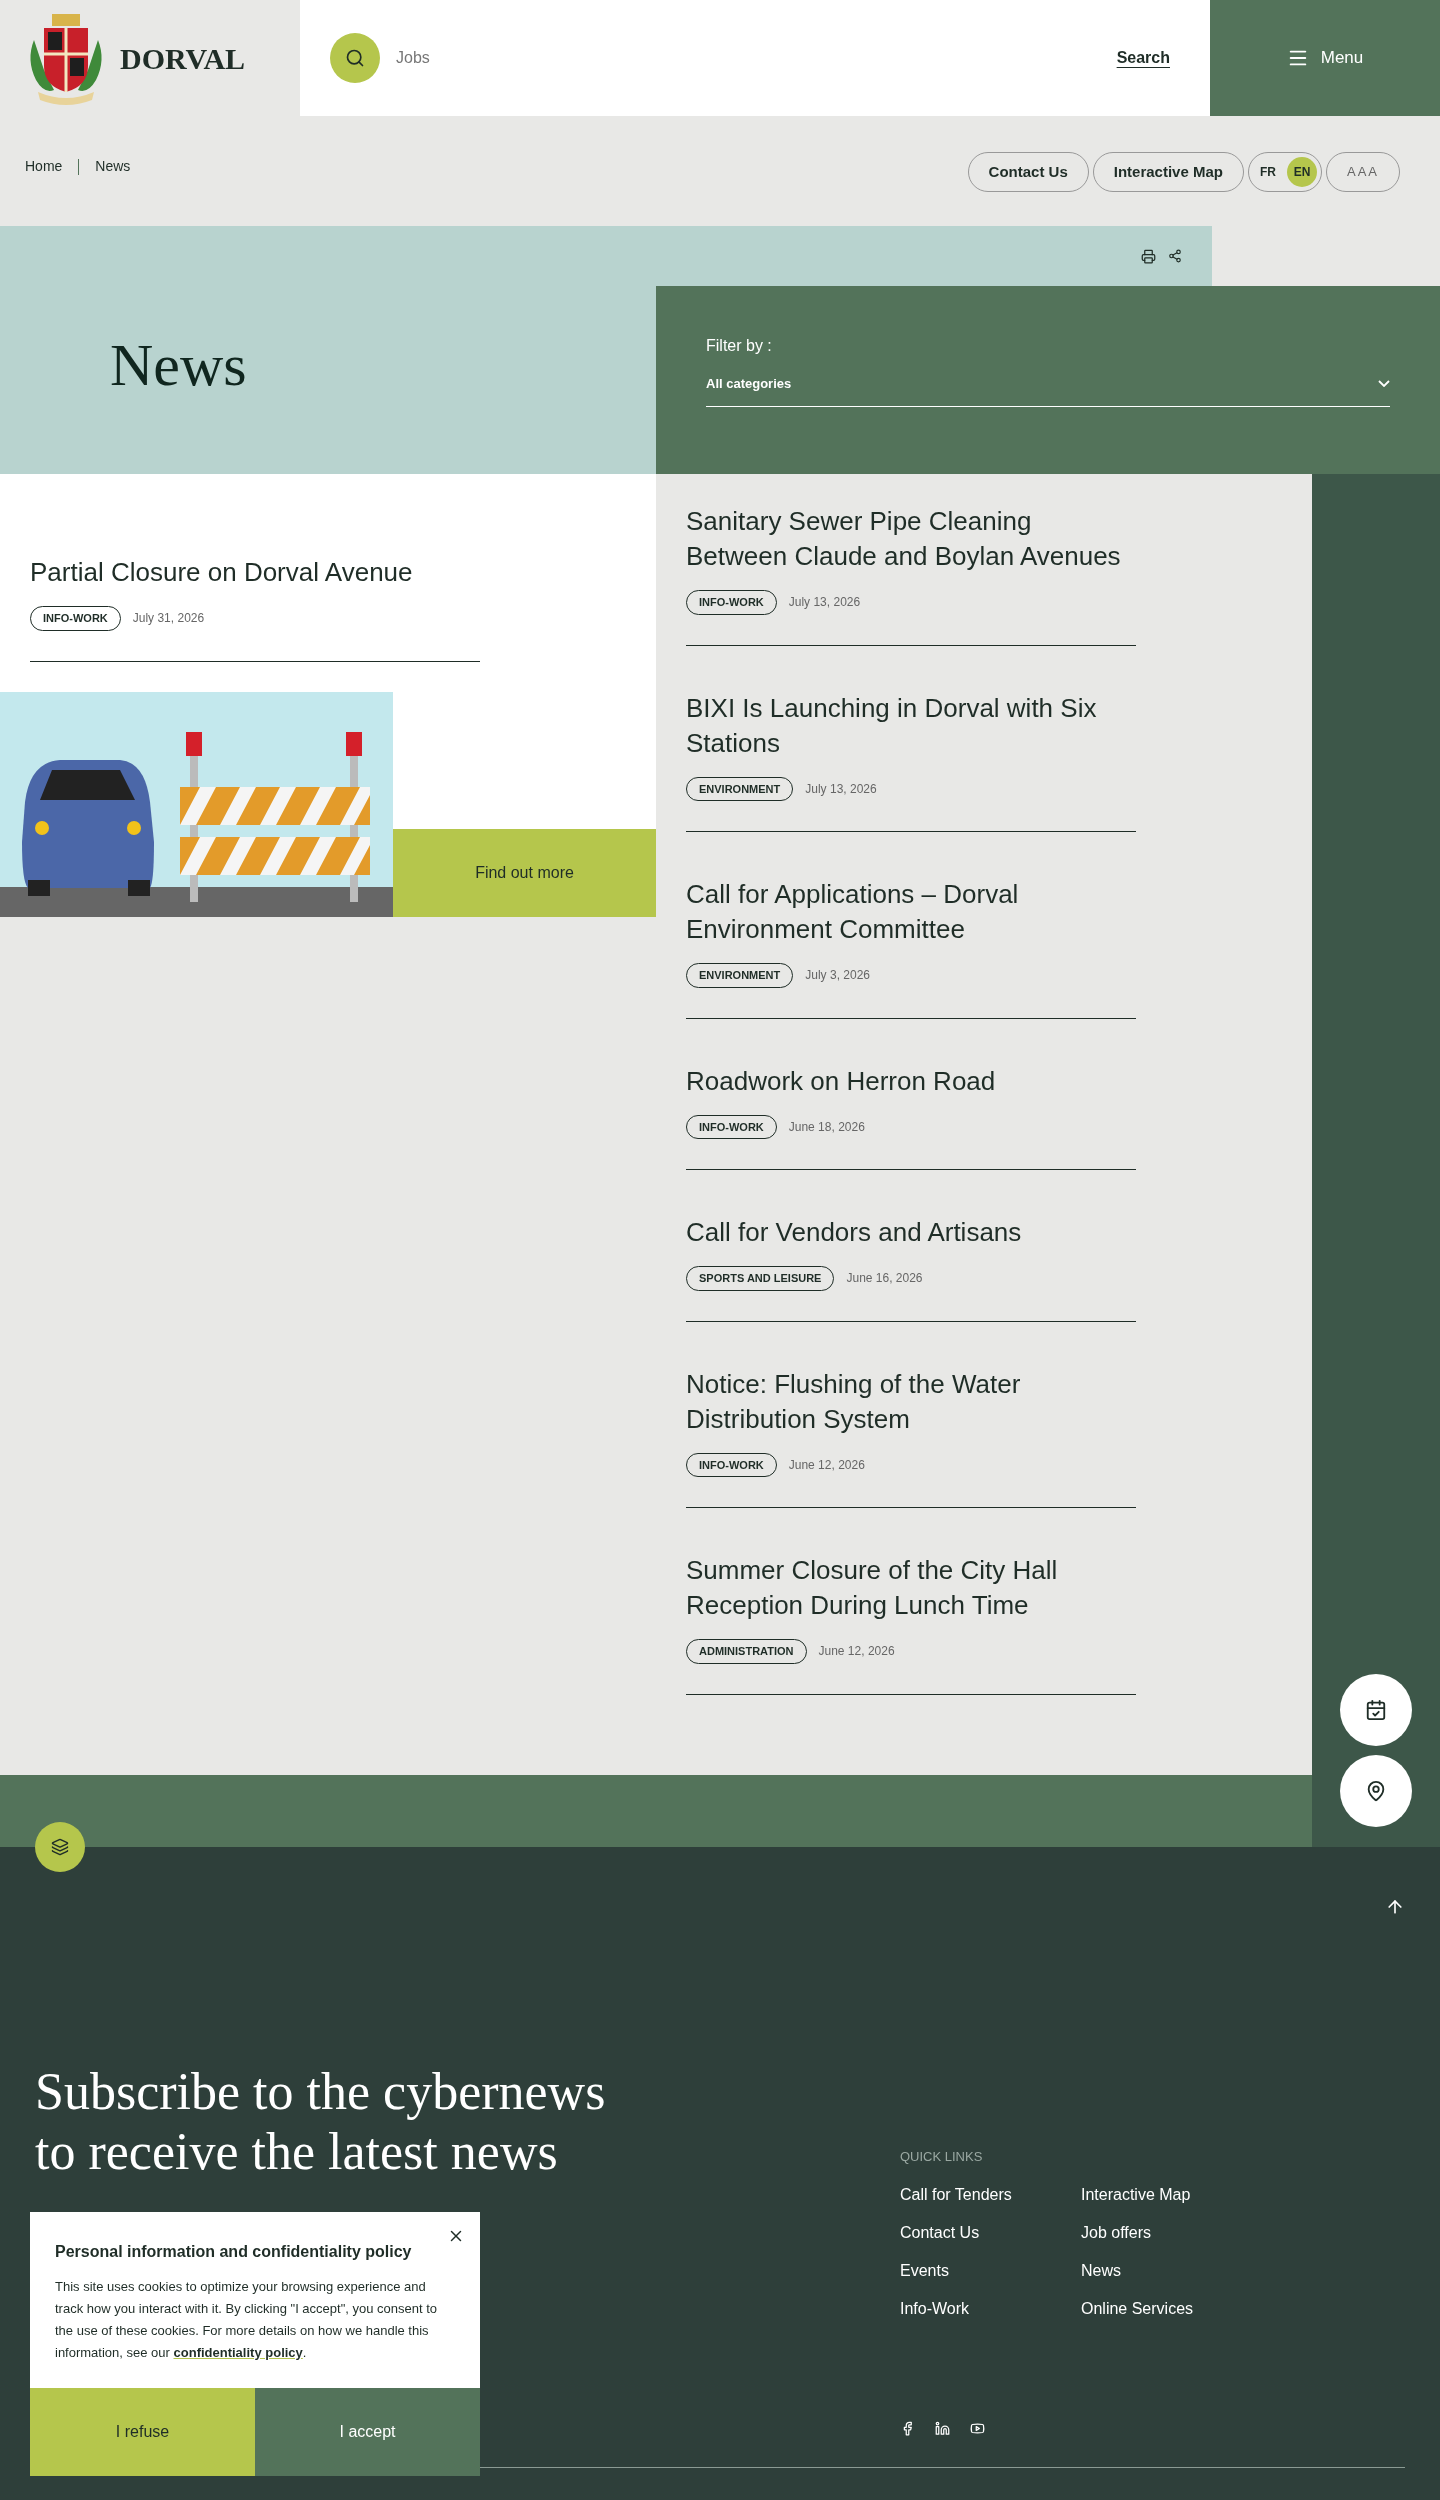  What do you see at coordinates (44, 166) in the screenshot?
I see `breadcrumb-link: Home` at bounding box center [44, 166].